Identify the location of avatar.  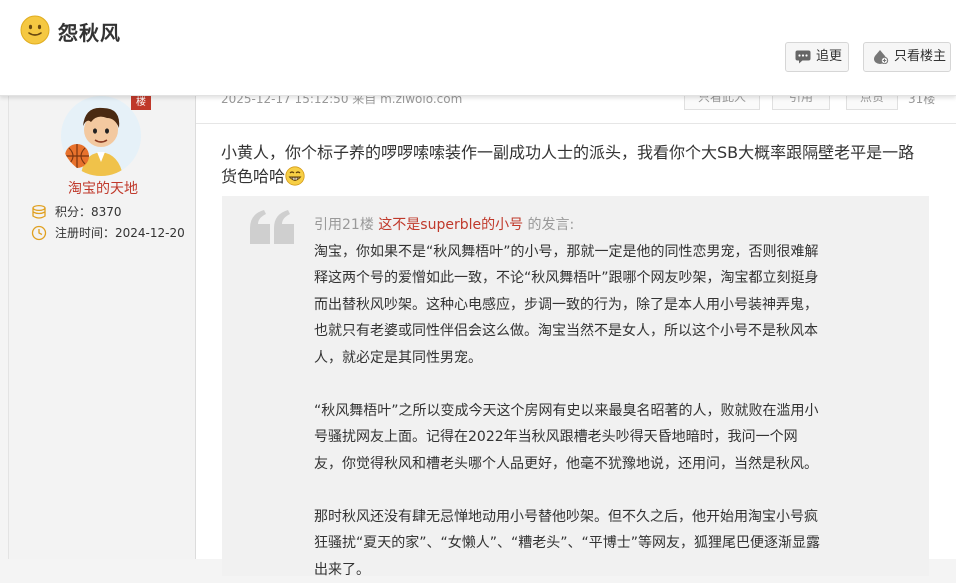
(101, 136).